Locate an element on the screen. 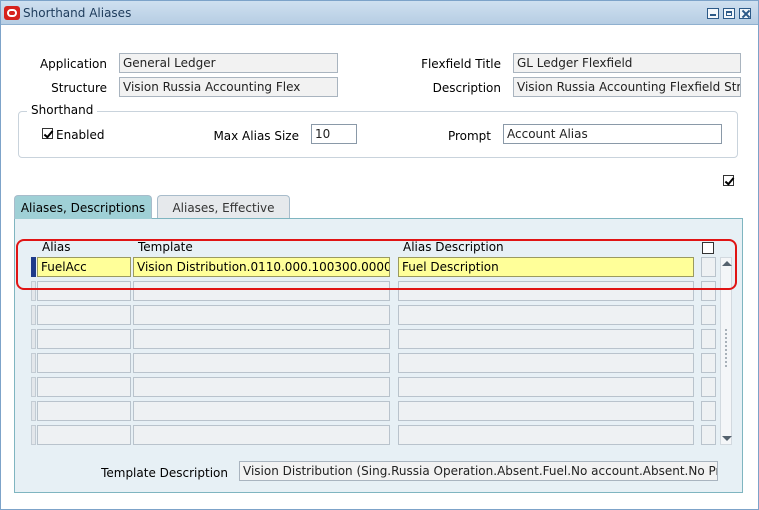 This screenshot has height=510, width=759. application-label: Application is located at coordinates (73, 64).